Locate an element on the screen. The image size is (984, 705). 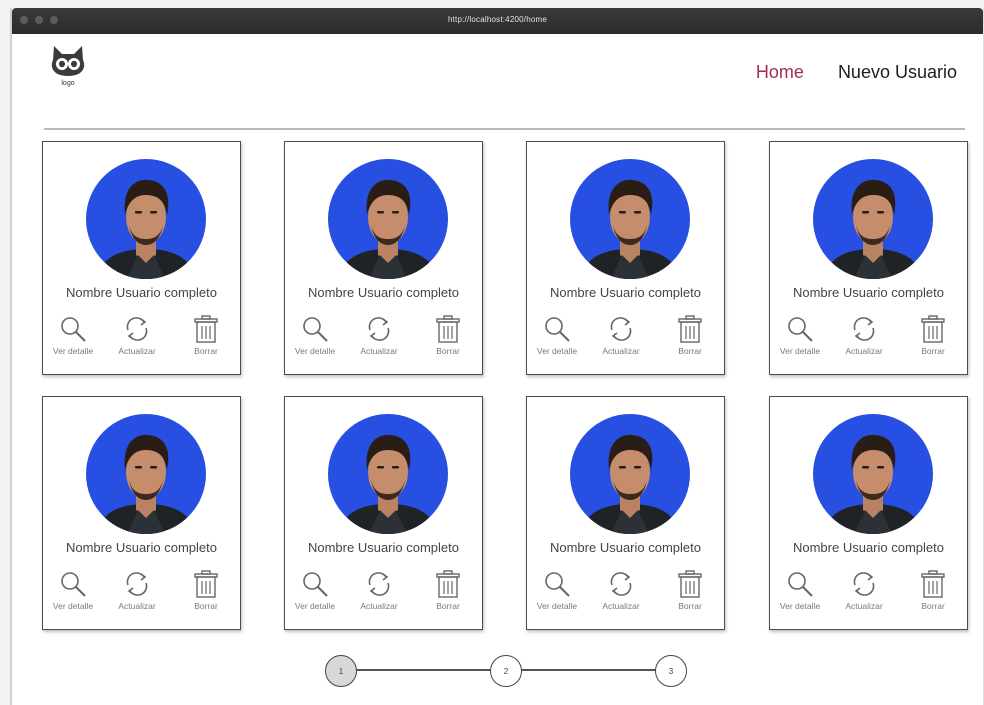
url-bar: http://localhost:4200/home is located at coordinates (497, 19).